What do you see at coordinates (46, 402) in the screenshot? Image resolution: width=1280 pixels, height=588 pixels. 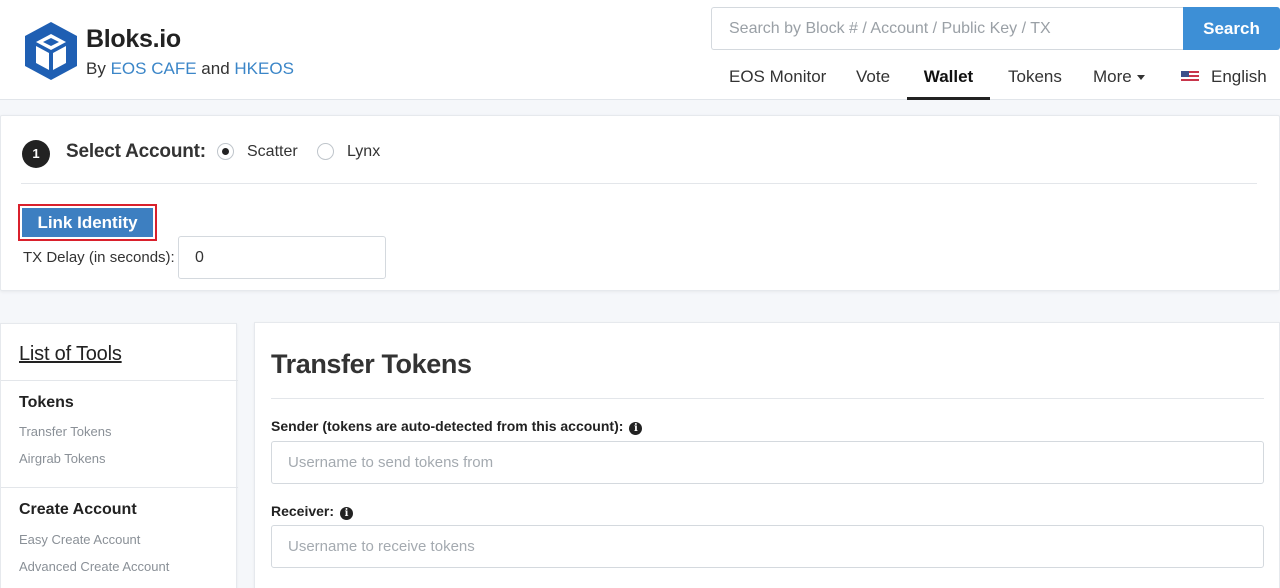 I see `tools-heading-tokens: Tokens` at bounding box center [46, 402].